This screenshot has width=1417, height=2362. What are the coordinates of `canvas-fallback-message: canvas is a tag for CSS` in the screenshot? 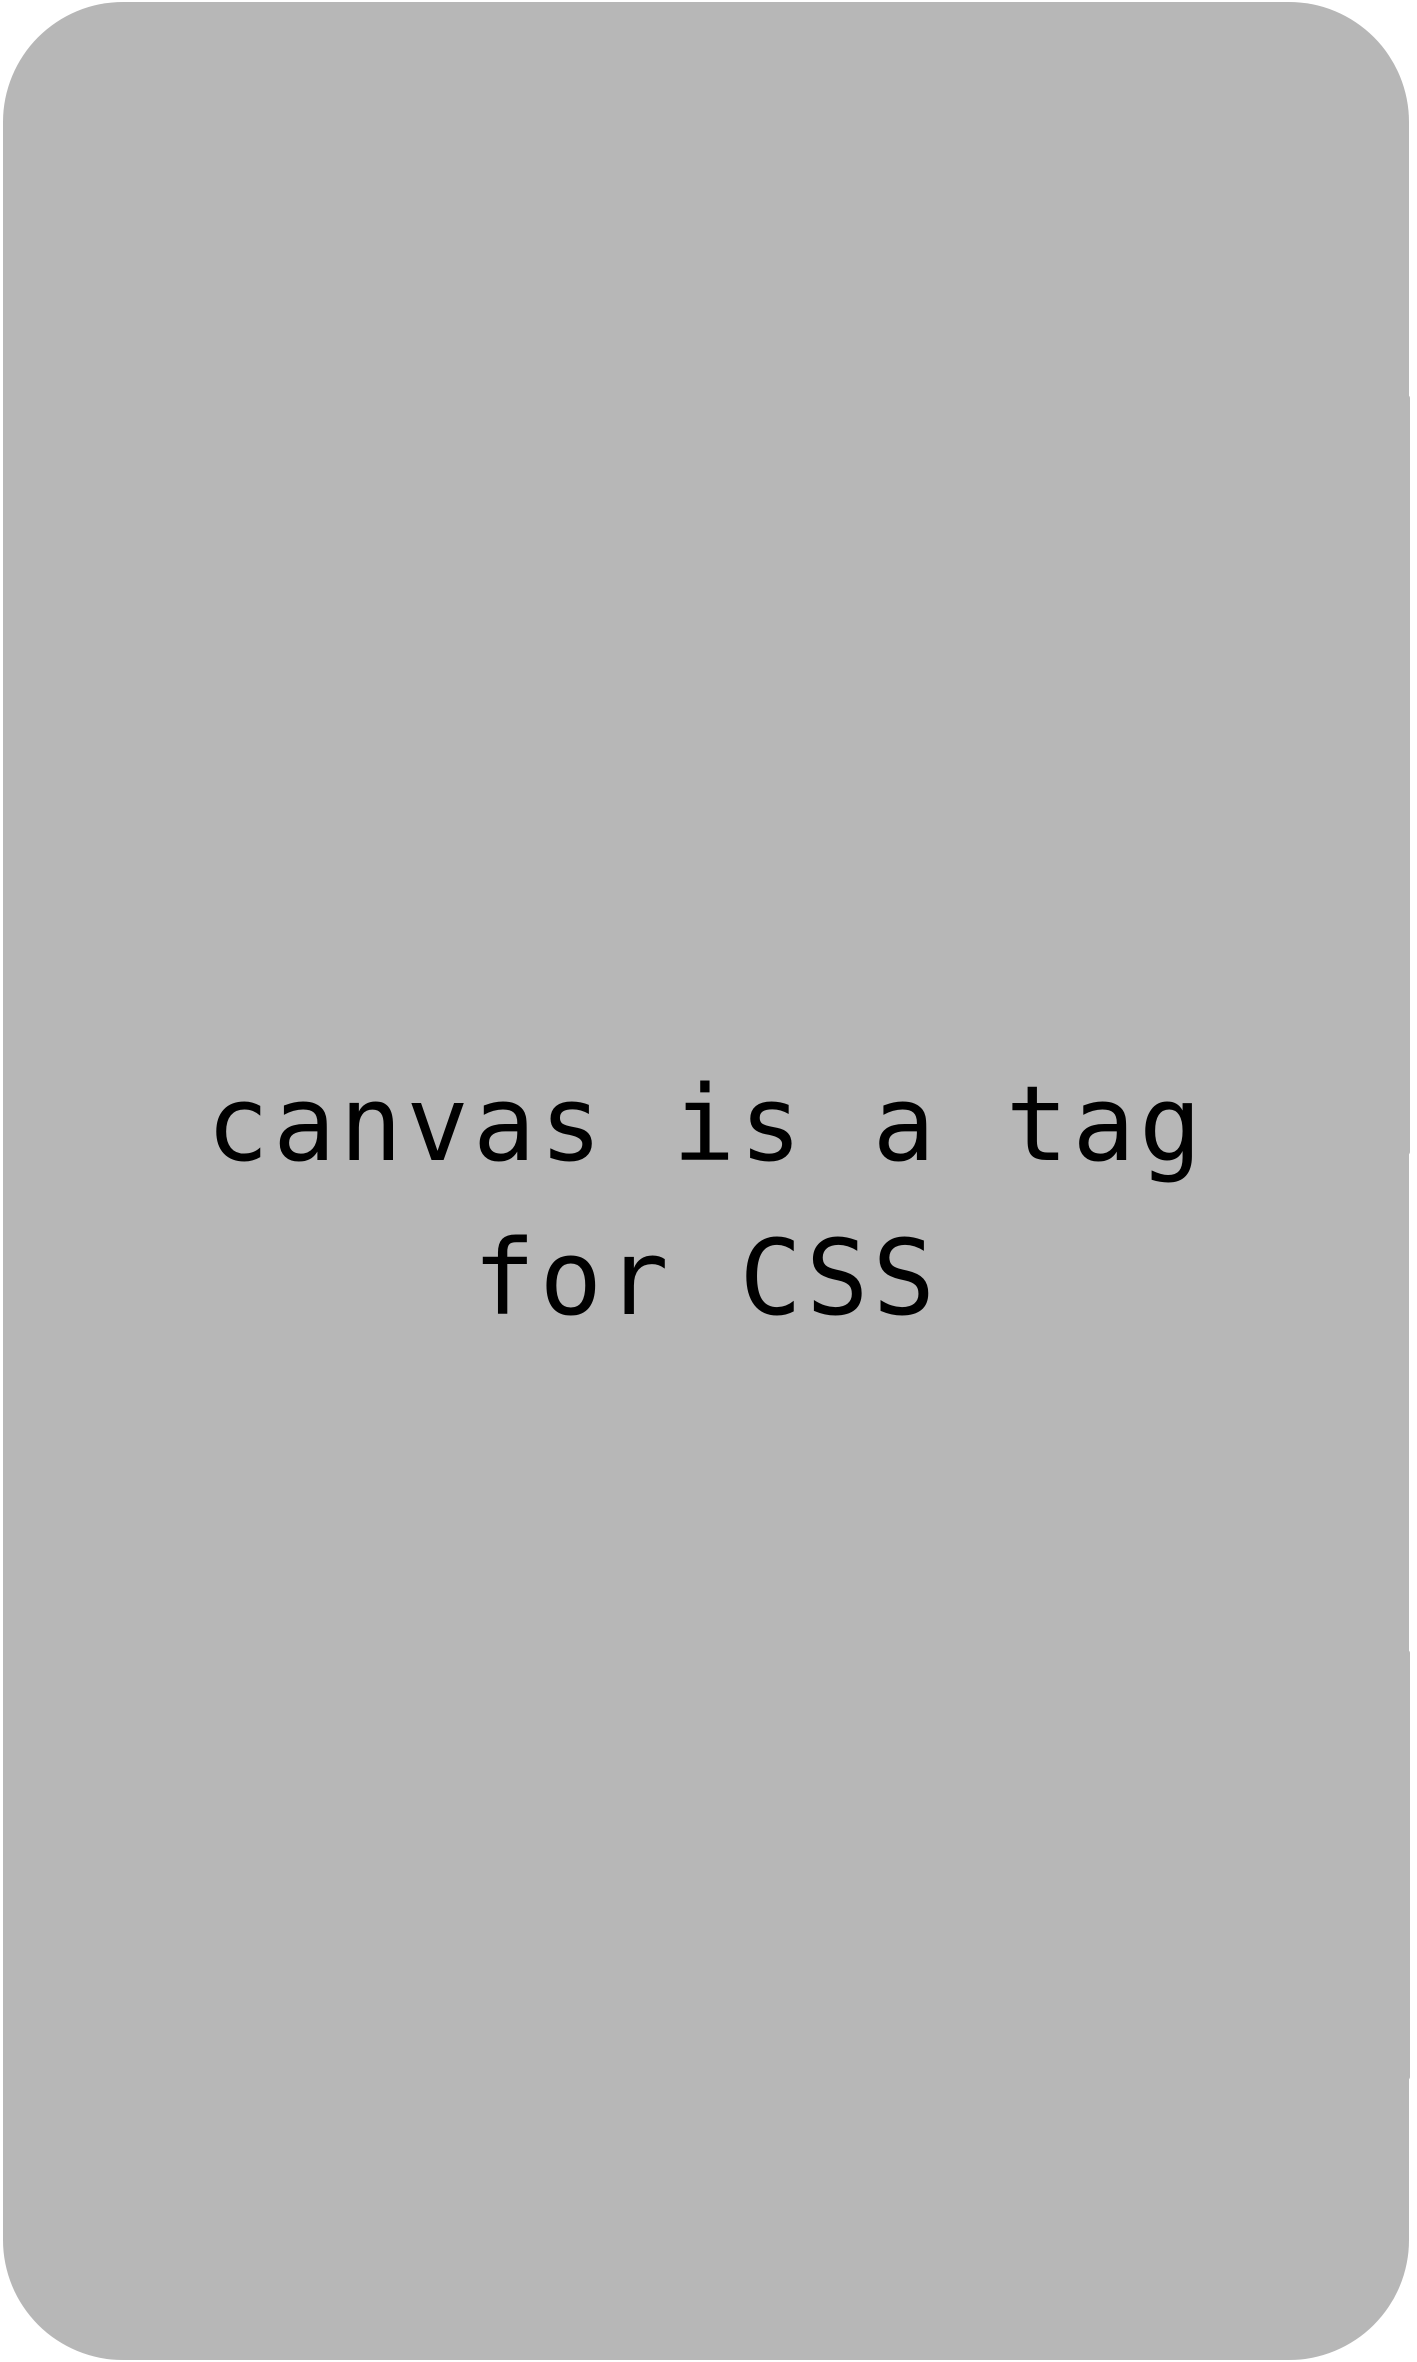 It's located at (706, 1201).